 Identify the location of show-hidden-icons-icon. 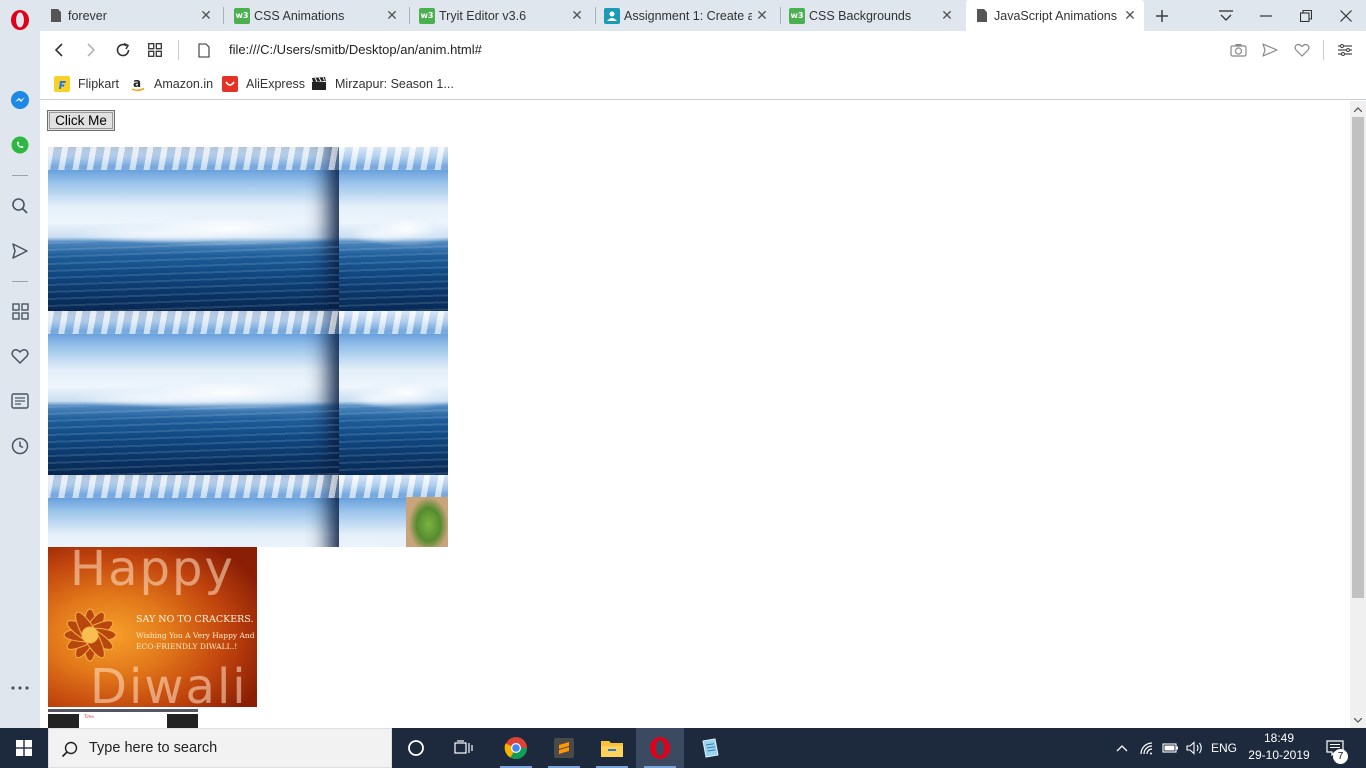
(1122, 748).